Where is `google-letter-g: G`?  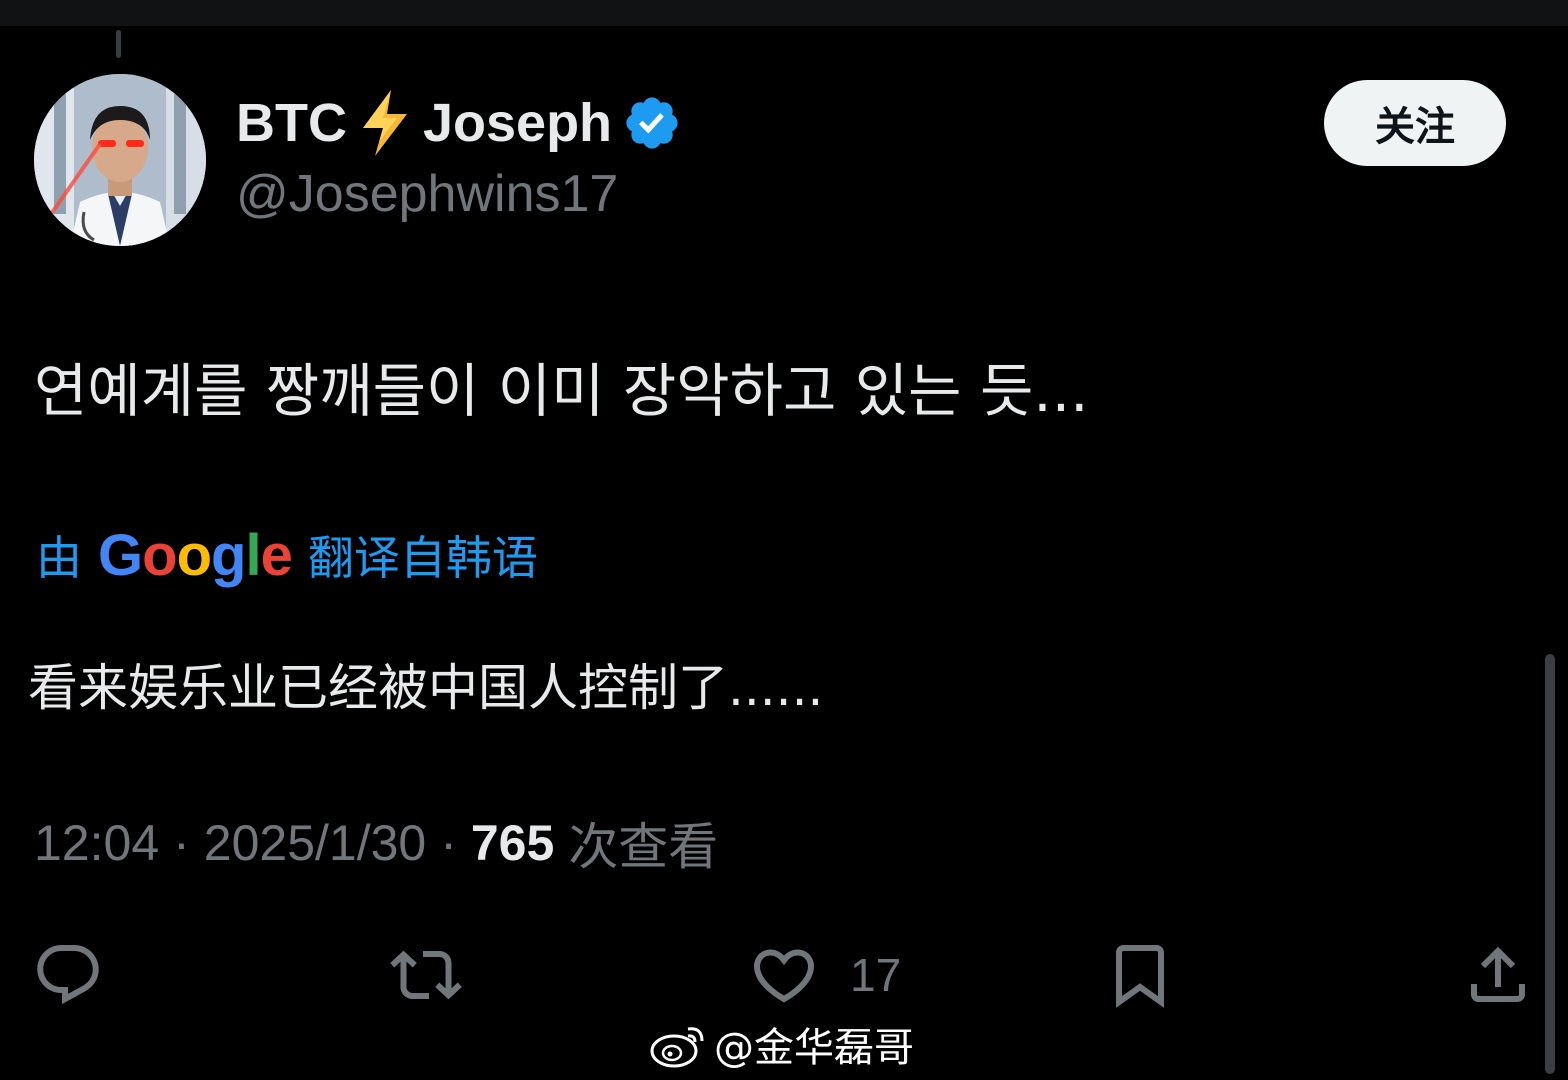
google-letter-g: G is located at coordinates (120, 555).